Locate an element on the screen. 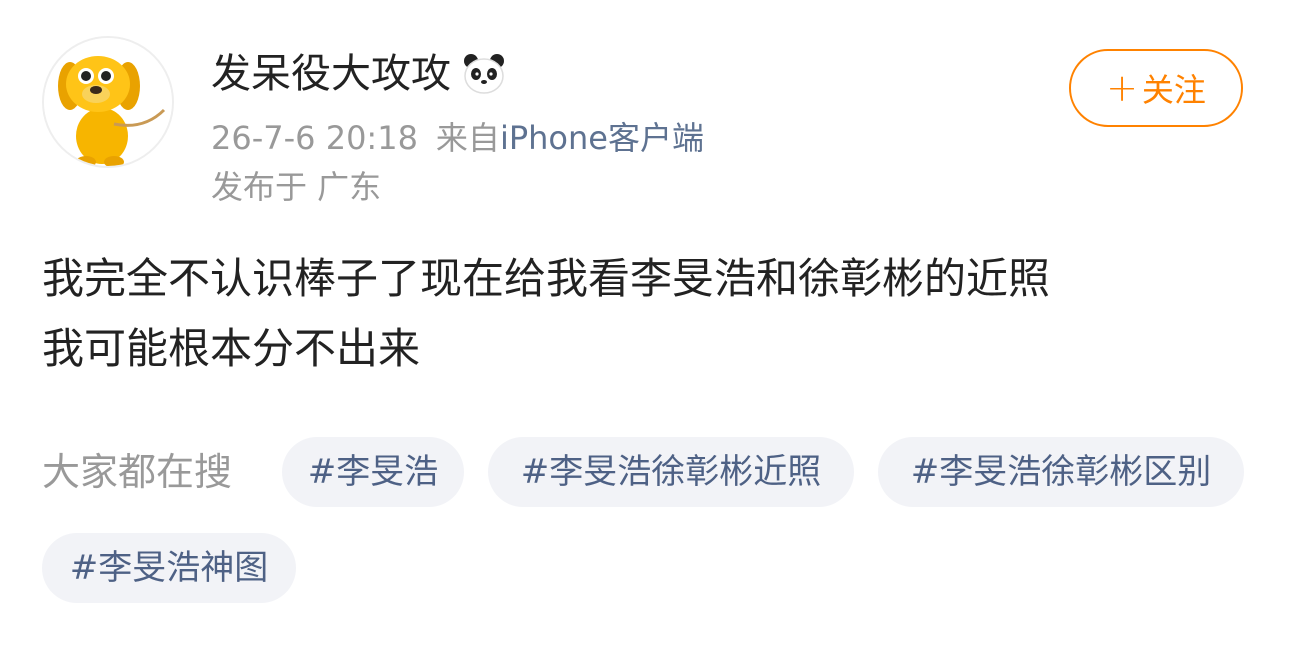  search-tag: #李旻浩徐彰彬近照 is located at coordinates (671, 472).